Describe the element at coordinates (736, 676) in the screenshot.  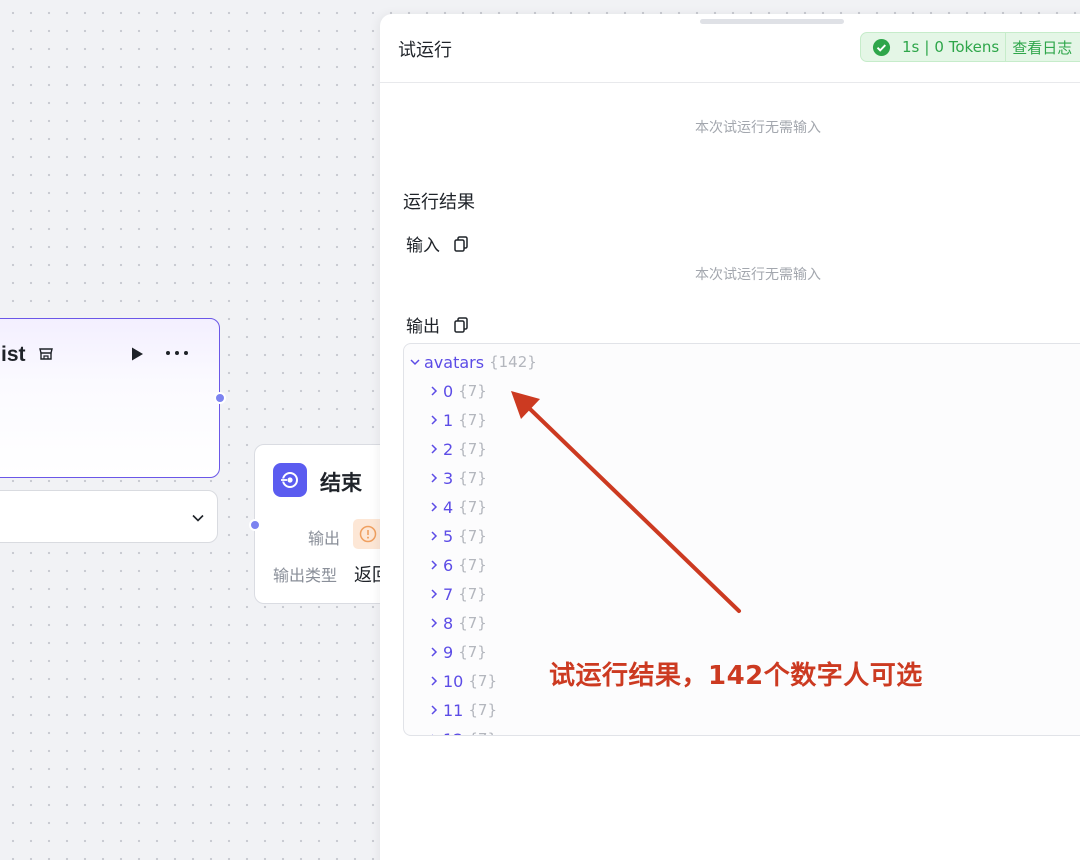
I see `annotation-text: 试运行结果，142个数字人可选` at that location.